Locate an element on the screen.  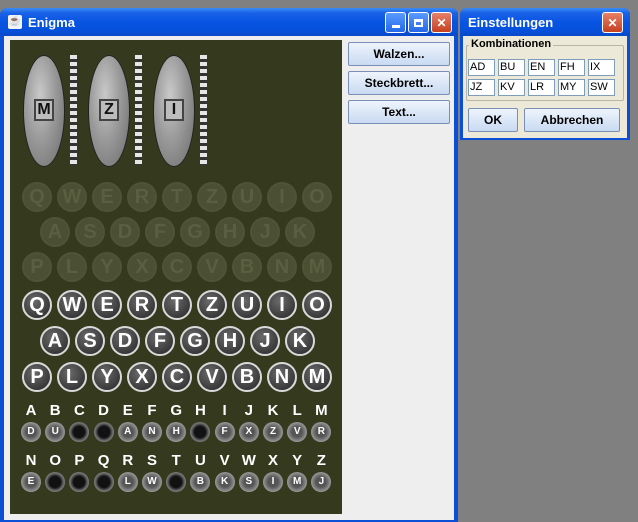
rotor-3: I is located at coordinates (174, 111).